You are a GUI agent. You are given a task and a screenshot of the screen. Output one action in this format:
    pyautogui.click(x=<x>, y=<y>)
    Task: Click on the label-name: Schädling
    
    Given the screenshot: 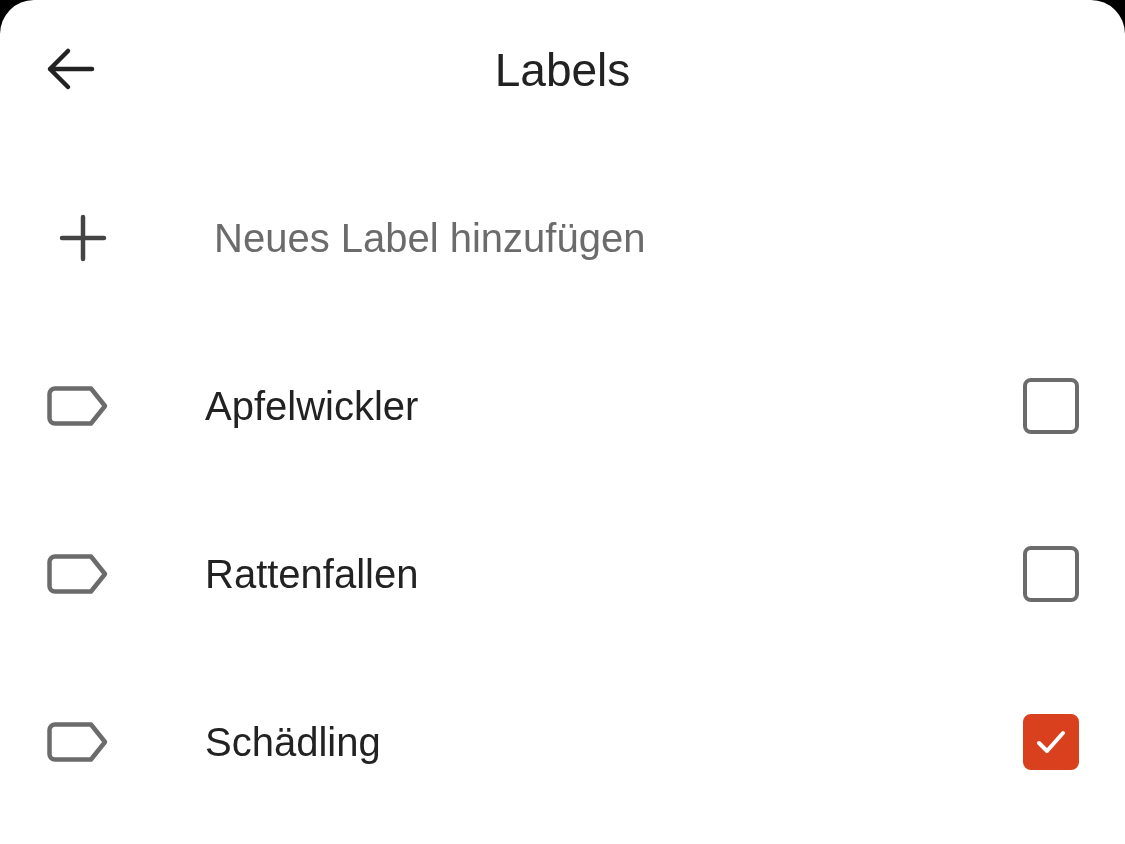 What is the action you would take?
    pyautogui.click(x=293, y=742)
    